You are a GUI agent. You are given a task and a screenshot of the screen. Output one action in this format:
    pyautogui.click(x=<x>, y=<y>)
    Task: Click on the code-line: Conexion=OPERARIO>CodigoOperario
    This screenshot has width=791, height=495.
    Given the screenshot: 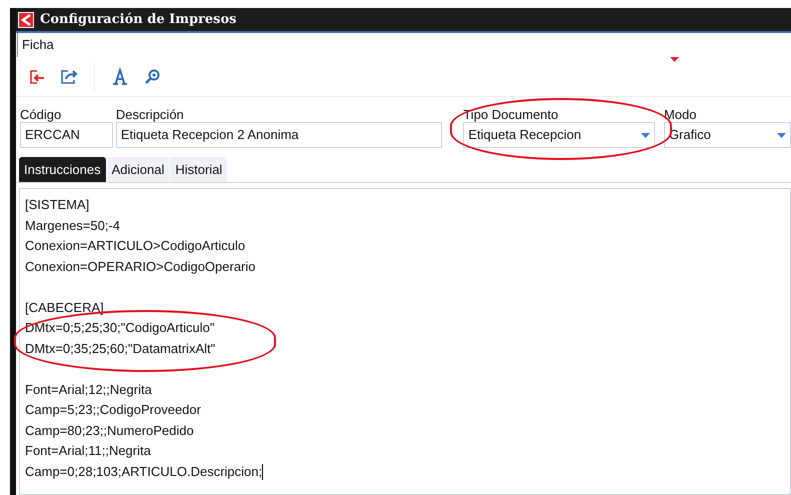 What is the action you would take?
    pyautogui.click(x=140, y=267)
    